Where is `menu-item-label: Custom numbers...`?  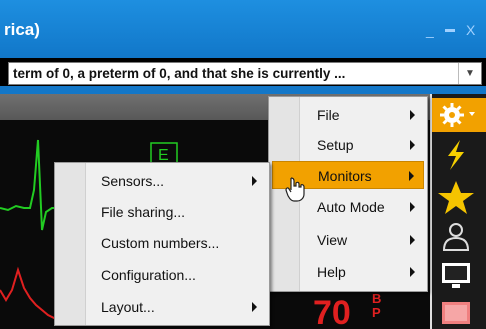 menu-item-label: Custom numbers... is located at coordinates (160, 243).